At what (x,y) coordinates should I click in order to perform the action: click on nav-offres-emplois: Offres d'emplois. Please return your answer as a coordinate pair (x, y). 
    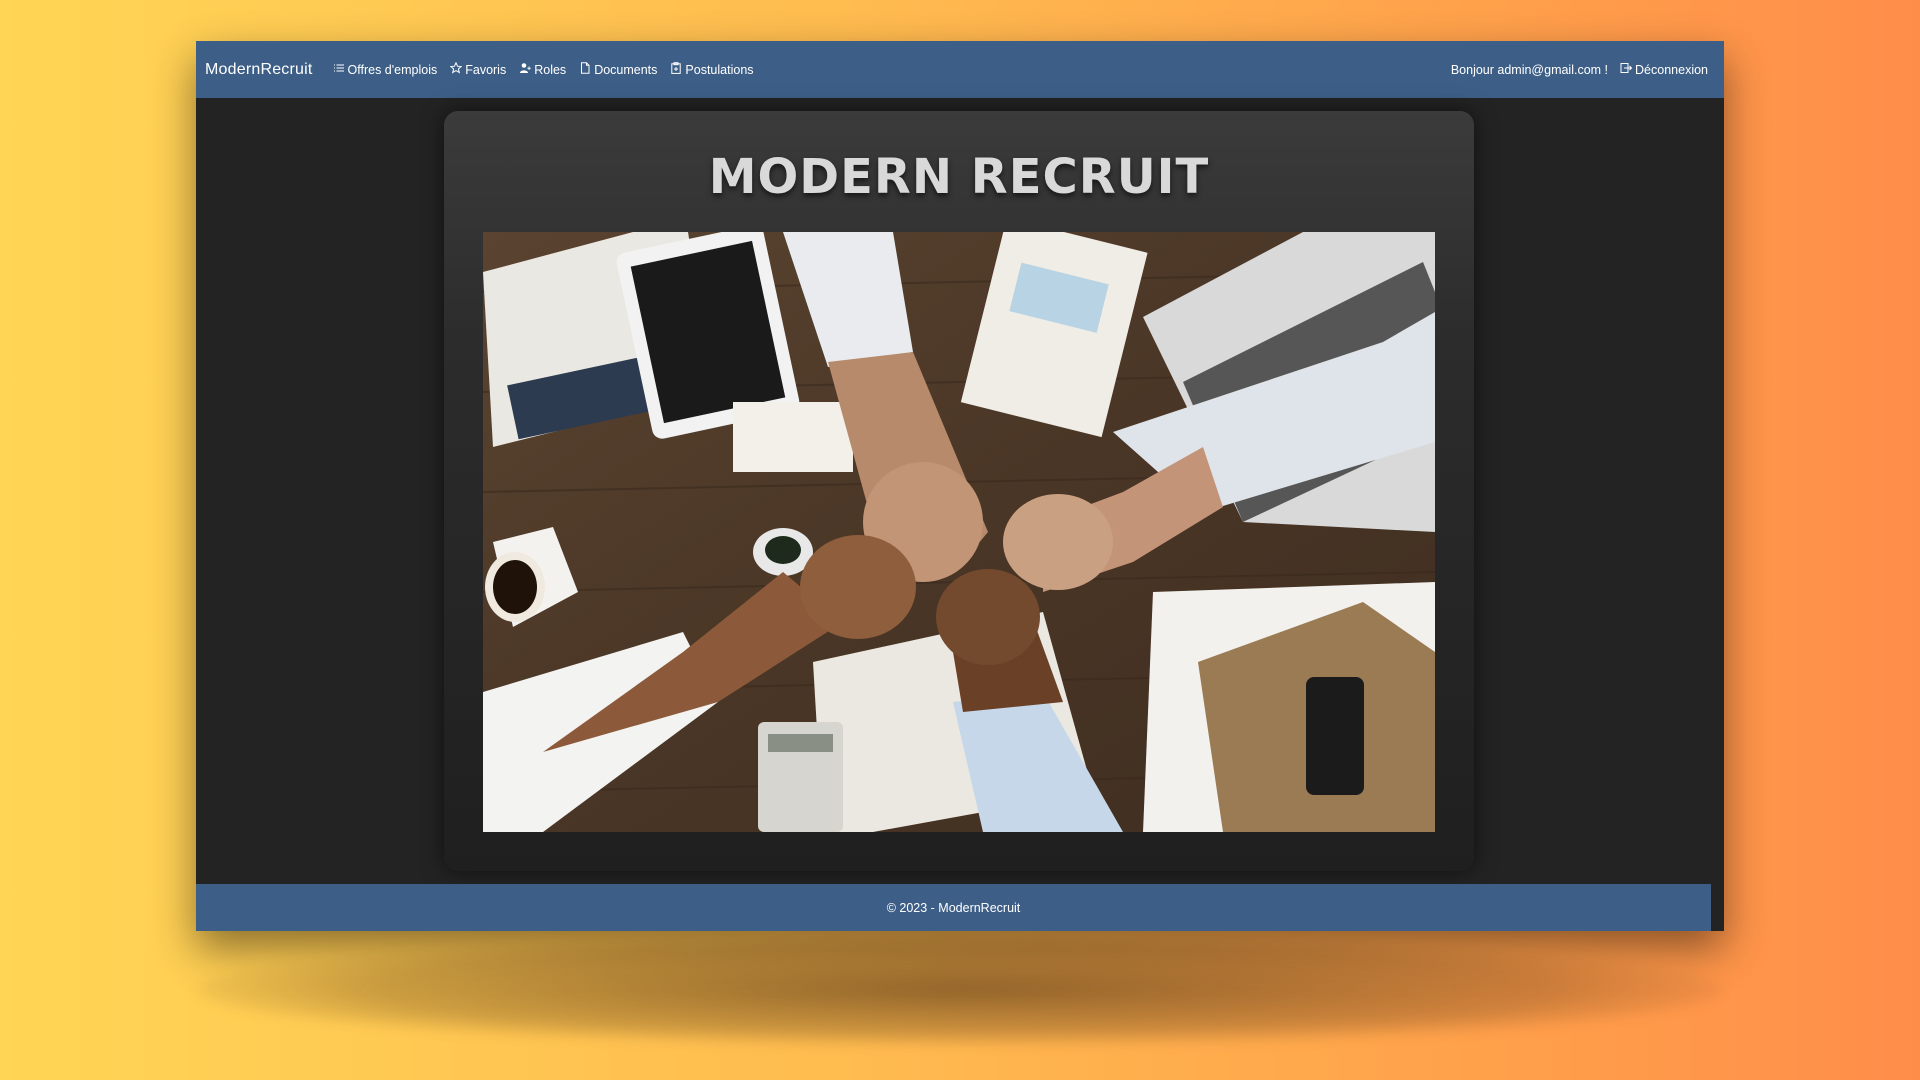
    Looking at the image, I should click on (385, 69).